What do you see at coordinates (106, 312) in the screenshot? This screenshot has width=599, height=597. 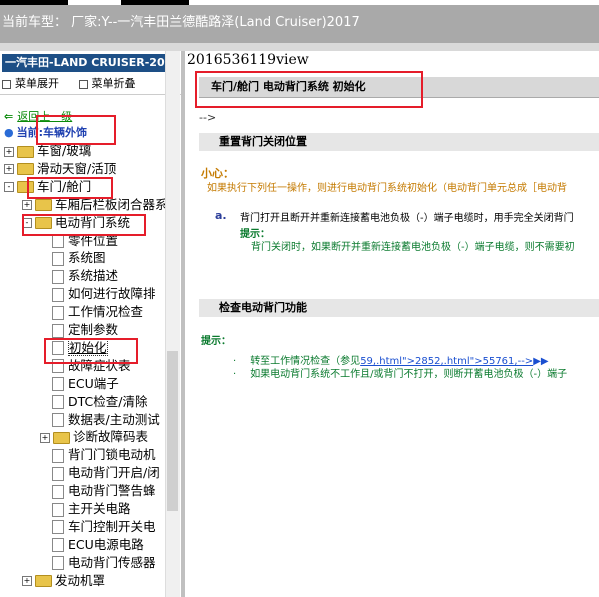 I see `tree-item-label: 工作情况检查` at bounding box center [106, 312].